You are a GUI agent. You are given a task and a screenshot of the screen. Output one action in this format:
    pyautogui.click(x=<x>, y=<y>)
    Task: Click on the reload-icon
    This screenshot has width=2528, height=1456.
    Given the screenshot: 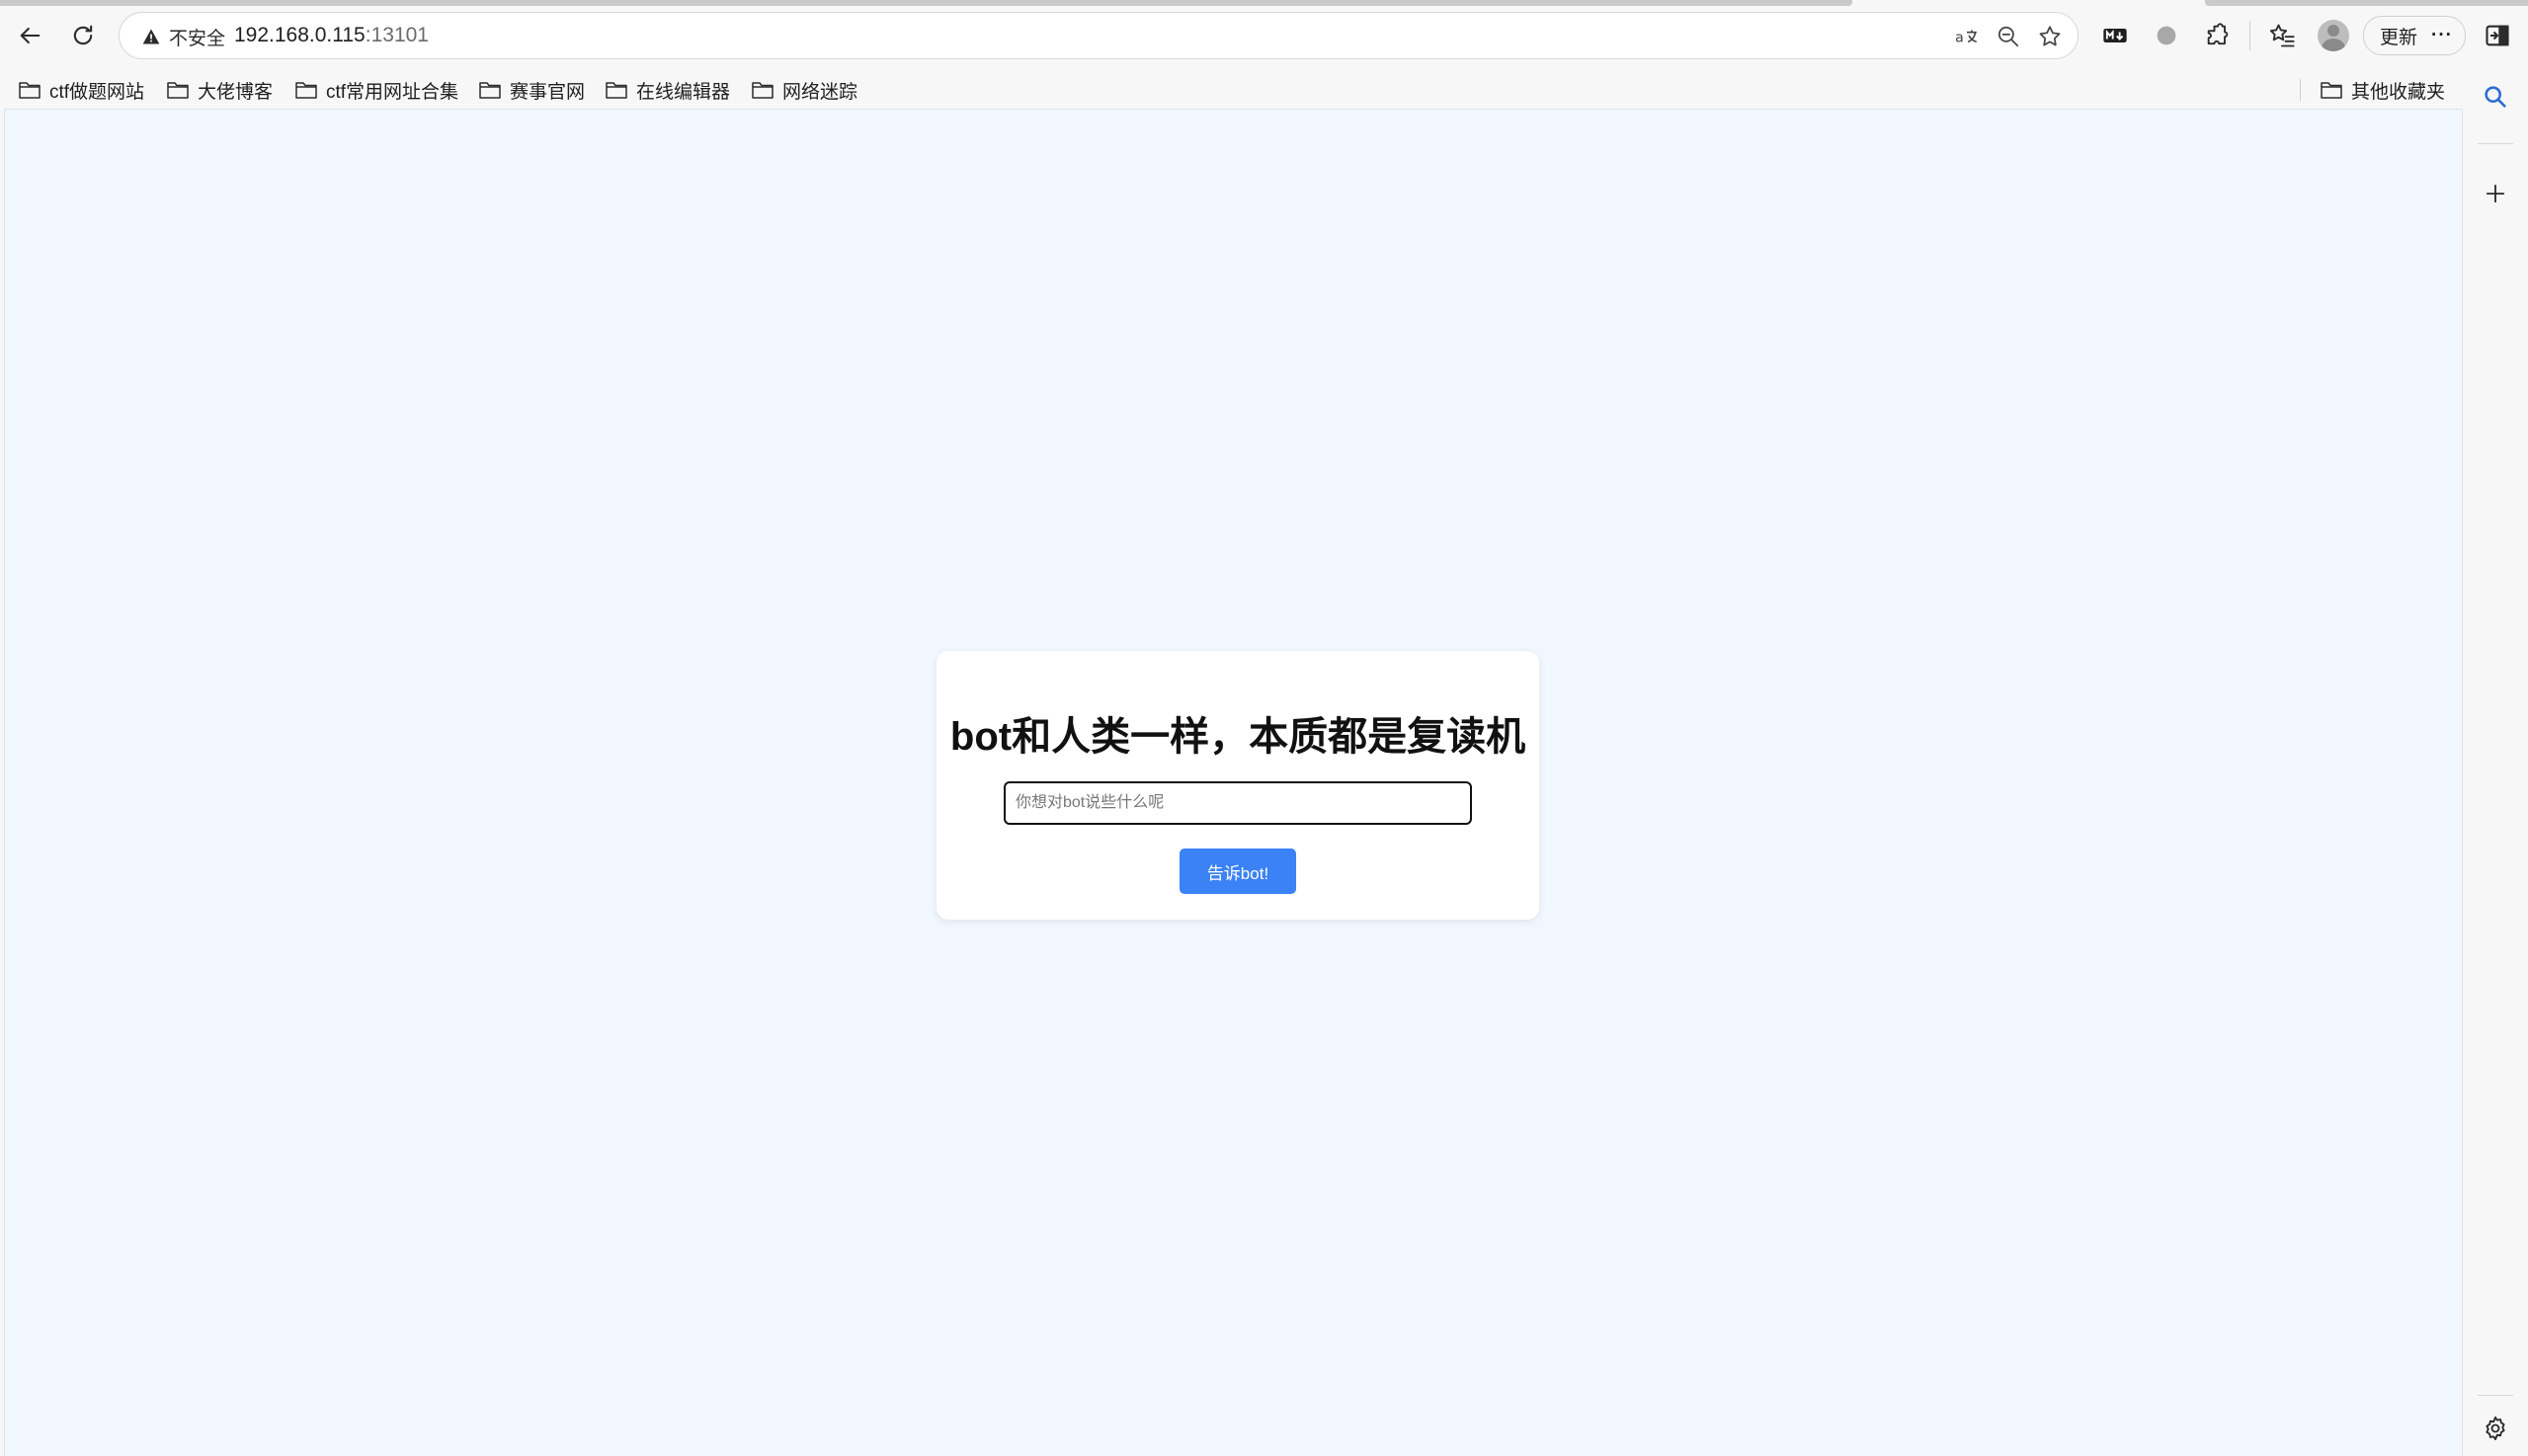 What is the action you would take?
    pyautogui.click(x=83, y=35)
    